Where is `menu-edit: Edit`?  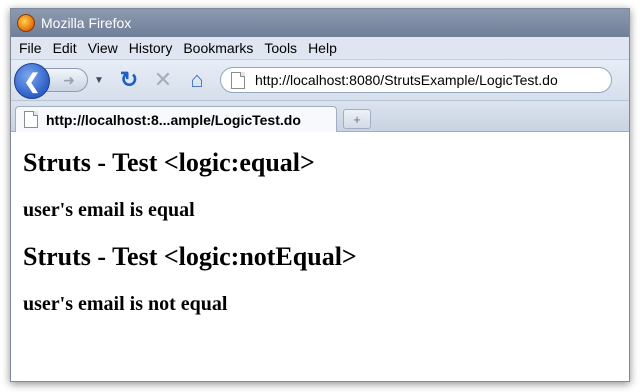 menu-edit: Edit is located at coordinates (66, 48).